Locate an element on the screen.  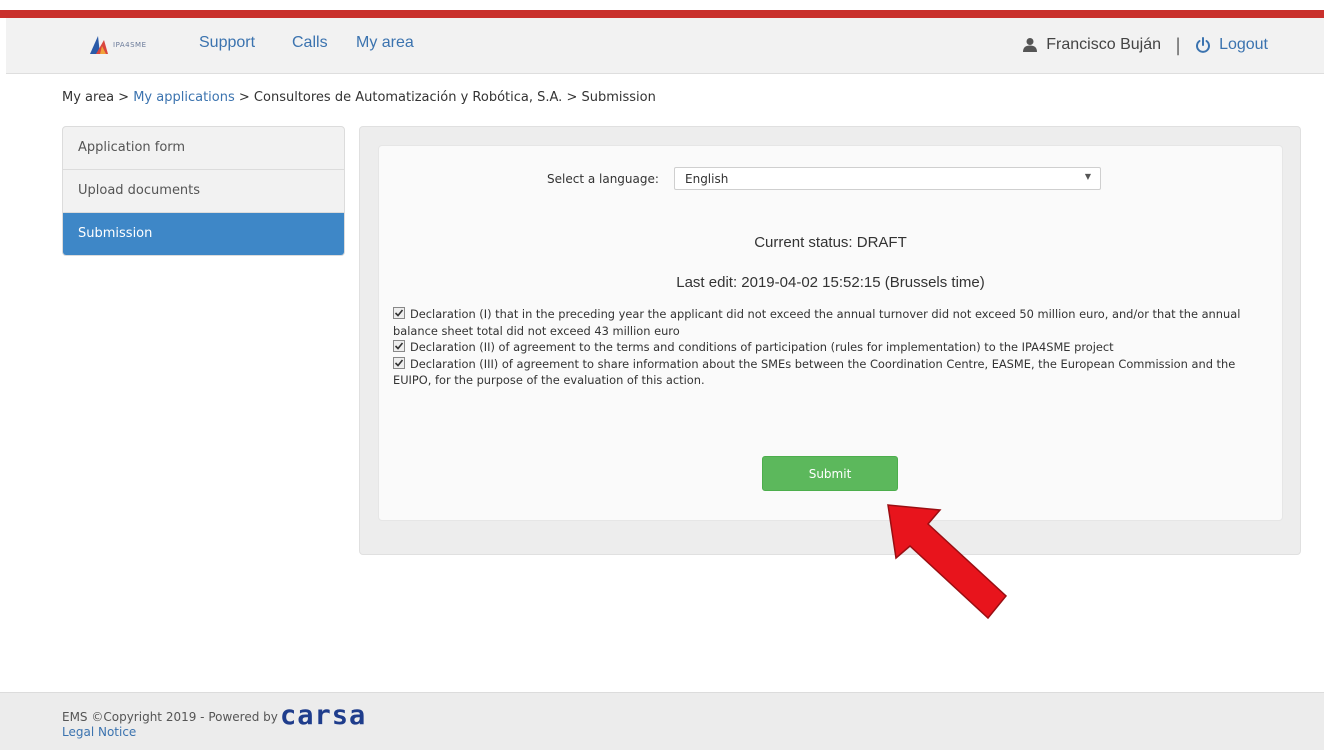
ipa4sme-logo: IPA4SME is located at coordinates (123, 45).